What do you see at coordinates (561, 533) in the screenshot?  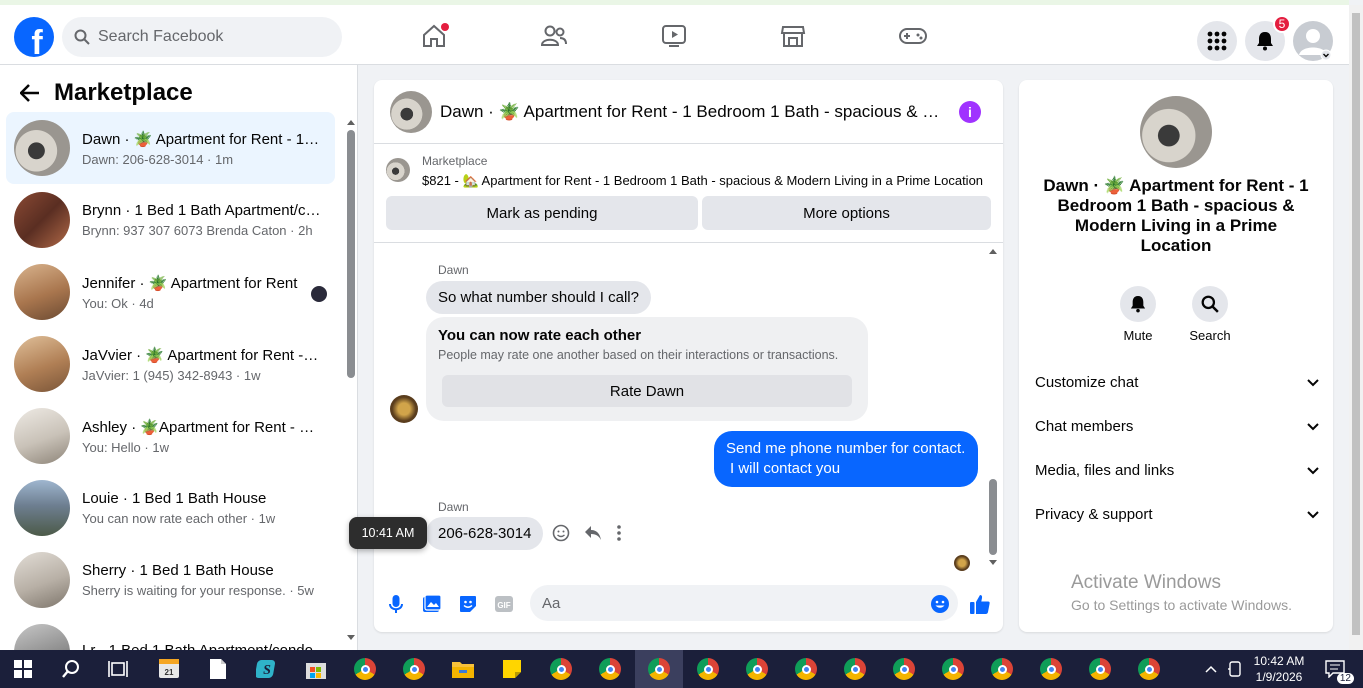 I see `react-emoji-icon` at bounding box center [561, 533].